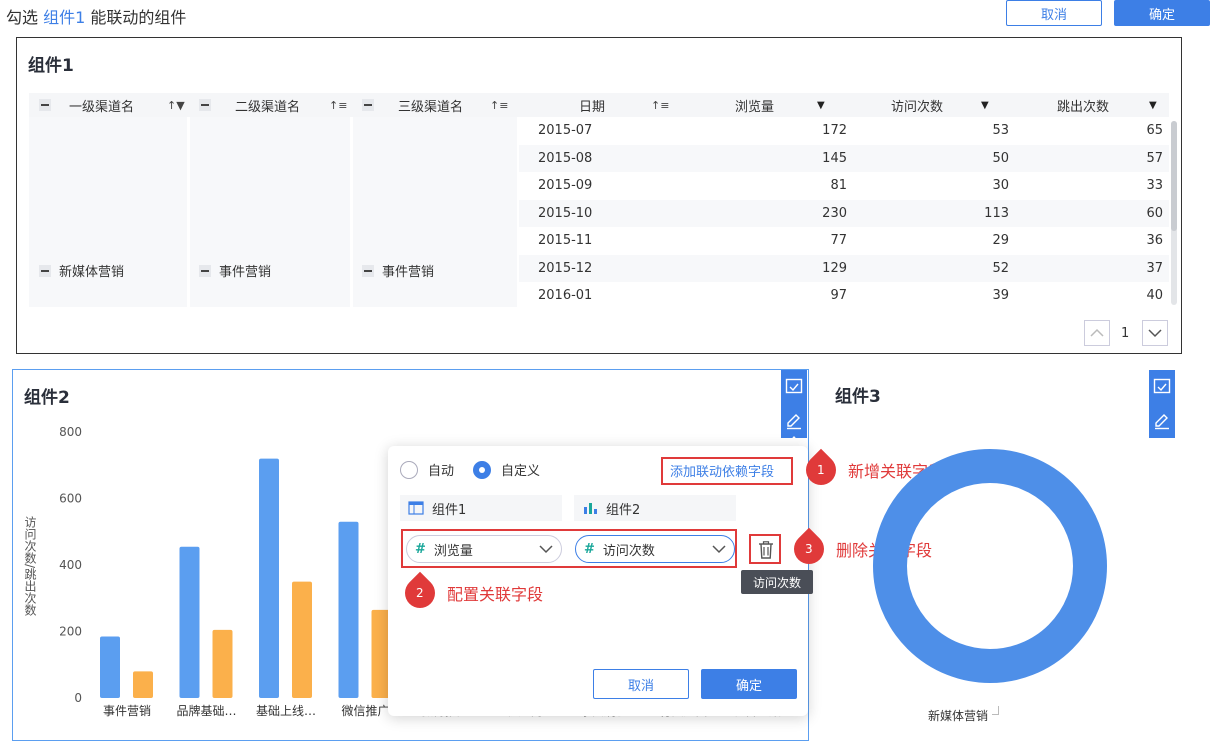  Describe the element at coordinates (565, 186) in the screenshot. I see `cell-date: 2015-09` at that location.